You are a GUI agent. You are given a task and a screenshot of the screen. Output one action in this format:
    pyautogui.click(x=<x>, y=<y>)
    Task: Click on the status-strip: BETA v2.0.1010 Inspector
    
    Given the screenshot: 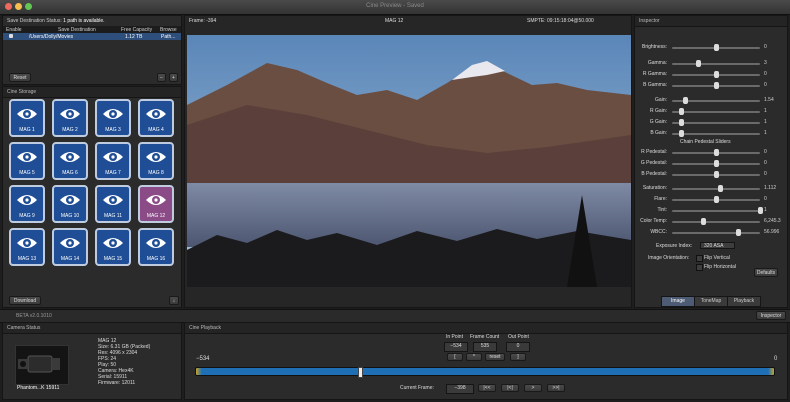 What is the action you would take?
    pyautogui.click(x=395, y=316)
    